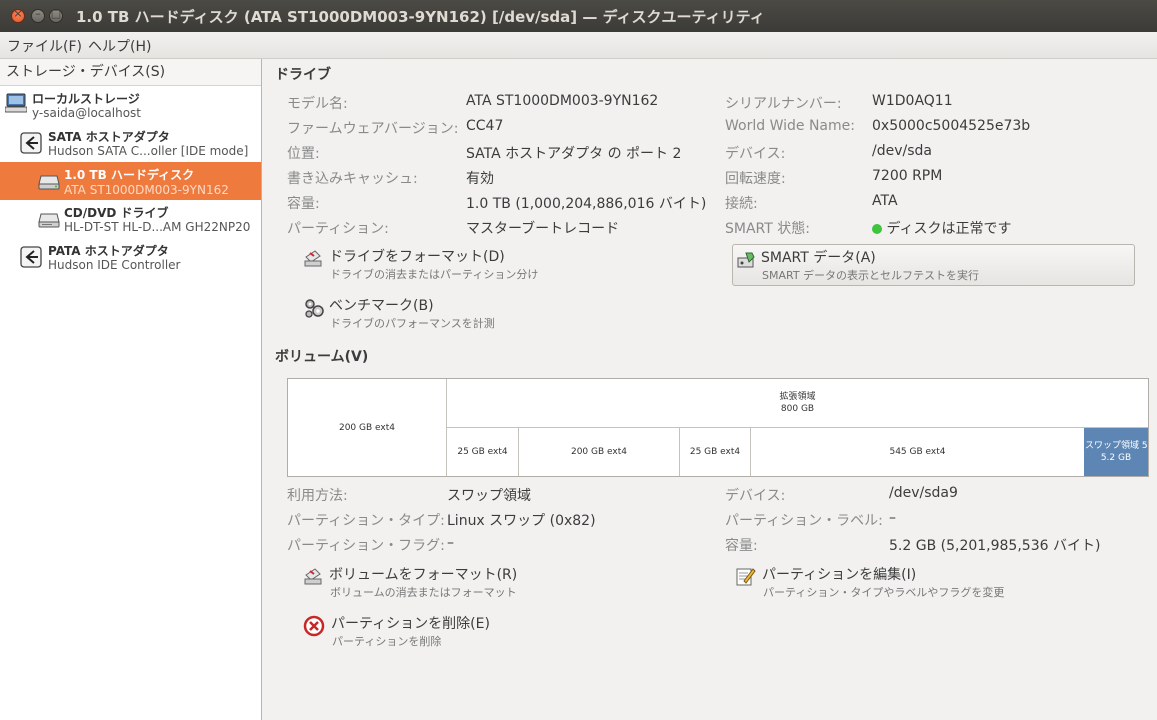 The image size is (1157, 720). What do you see at coordinates (423, 575) in the screenshot?
I see `format-volume-title: ボリュームをフォーマット(R)` at bounding box center [423, 575].